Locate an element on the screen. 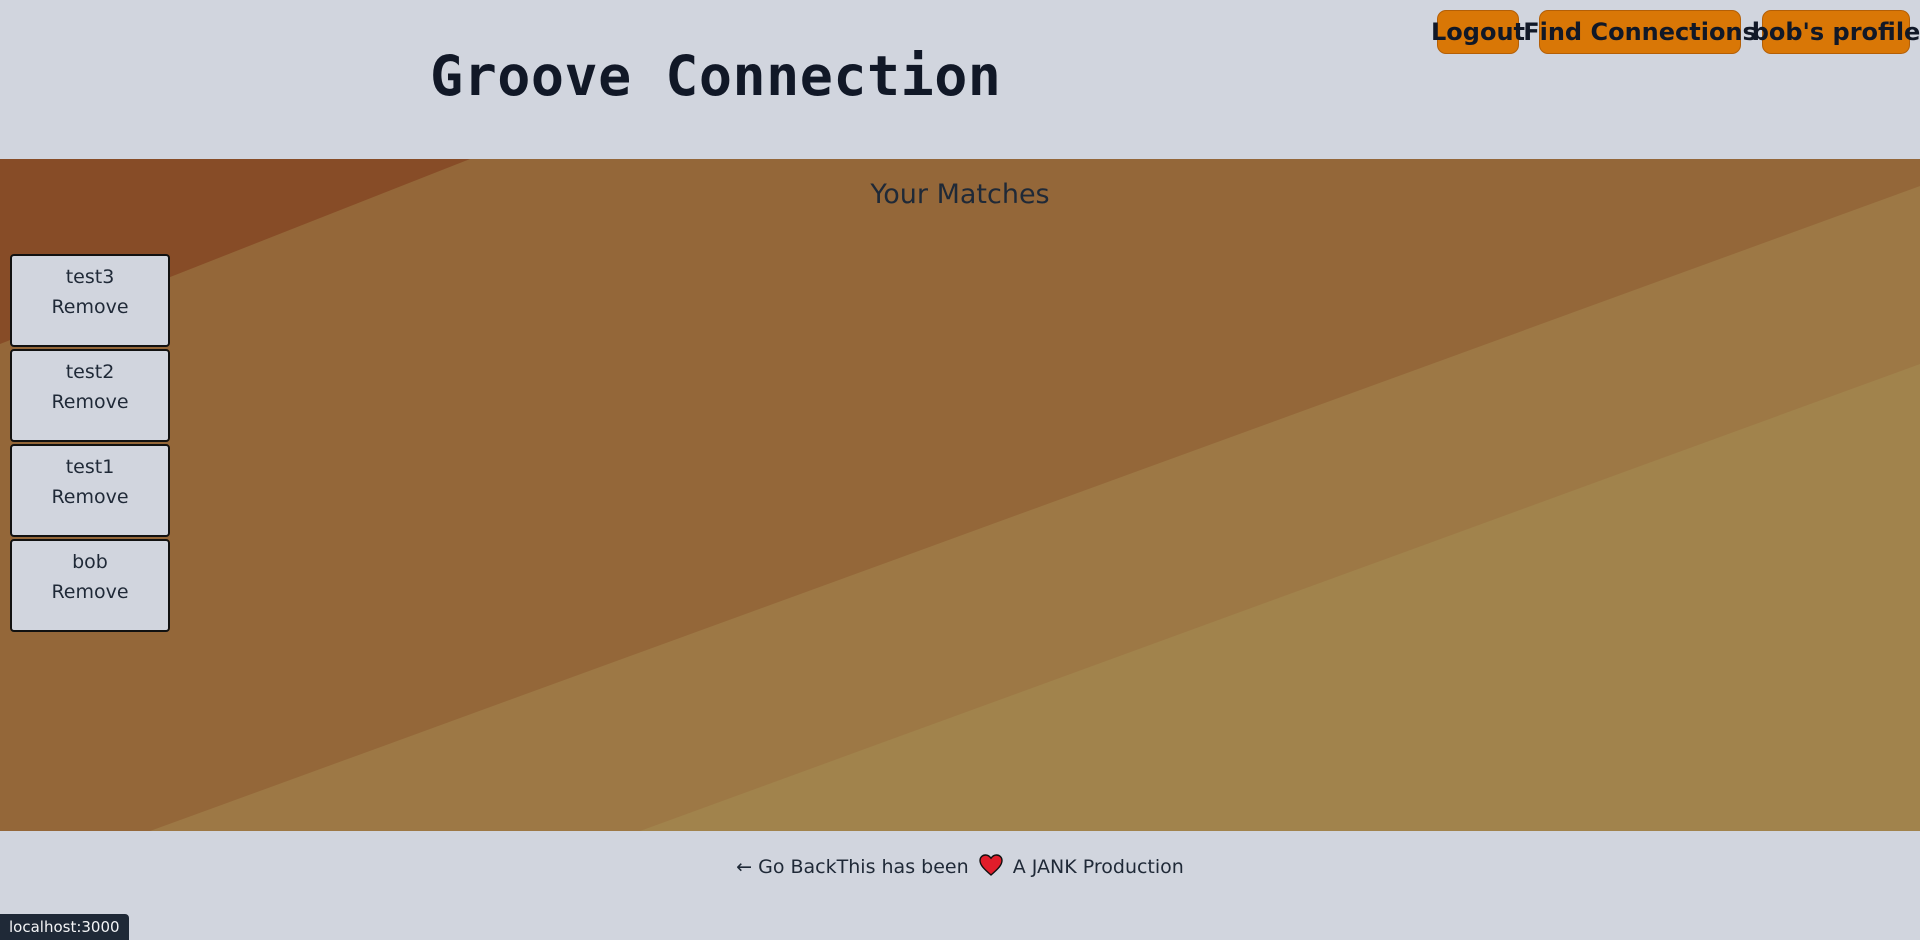 The image size is (1920, 940). find-connections-button: Find Connections is located at coordinates (1640, 32).